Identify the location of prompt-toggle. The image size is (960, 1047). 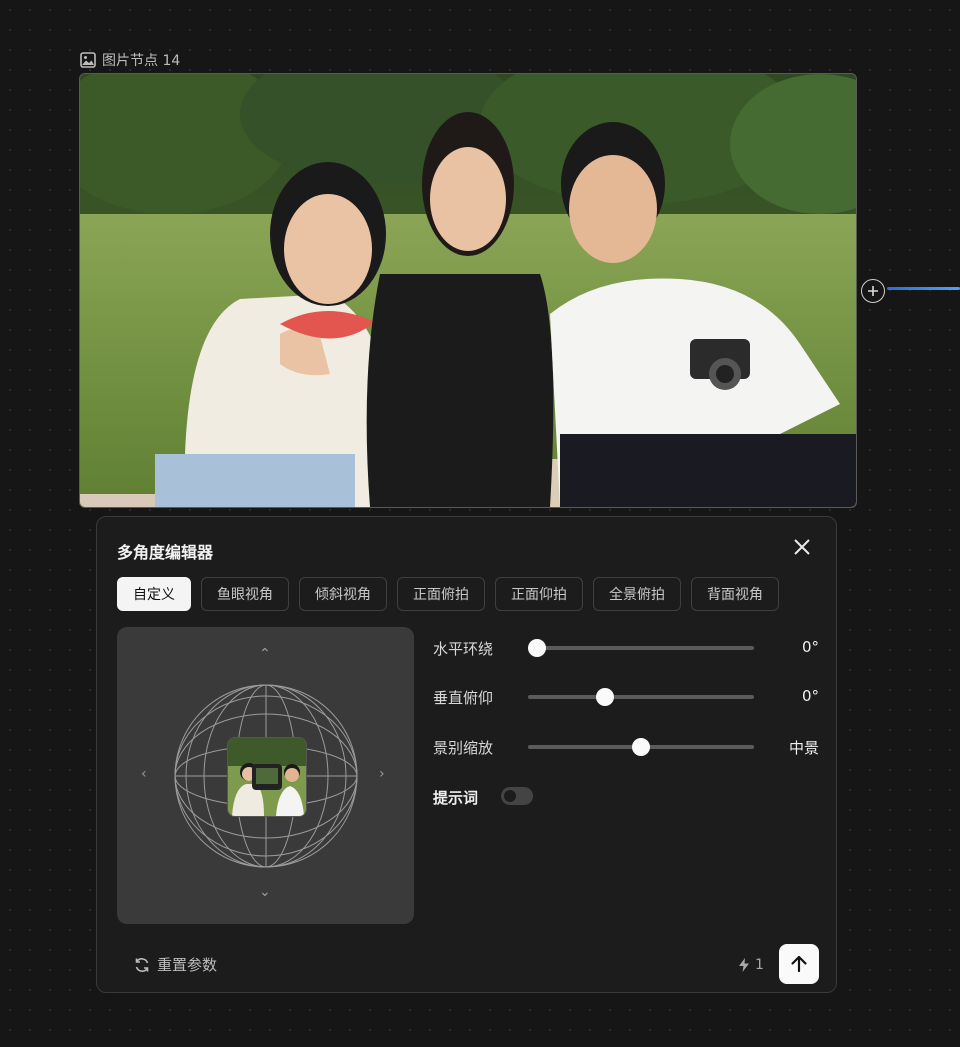
(517, 796).